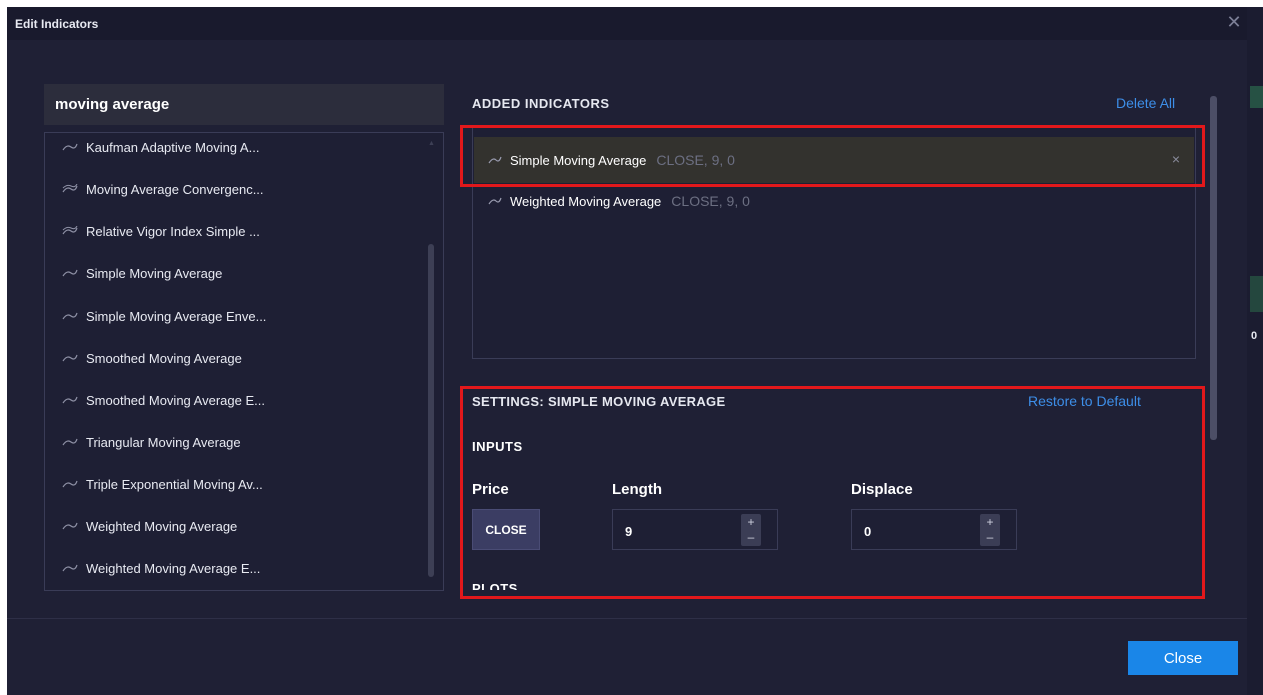 The width and height of the screenshot is (1263, 695). Describe the element at coordinates (1255, 351) in the screenshot. I see `chart-edge-strip` at that location.